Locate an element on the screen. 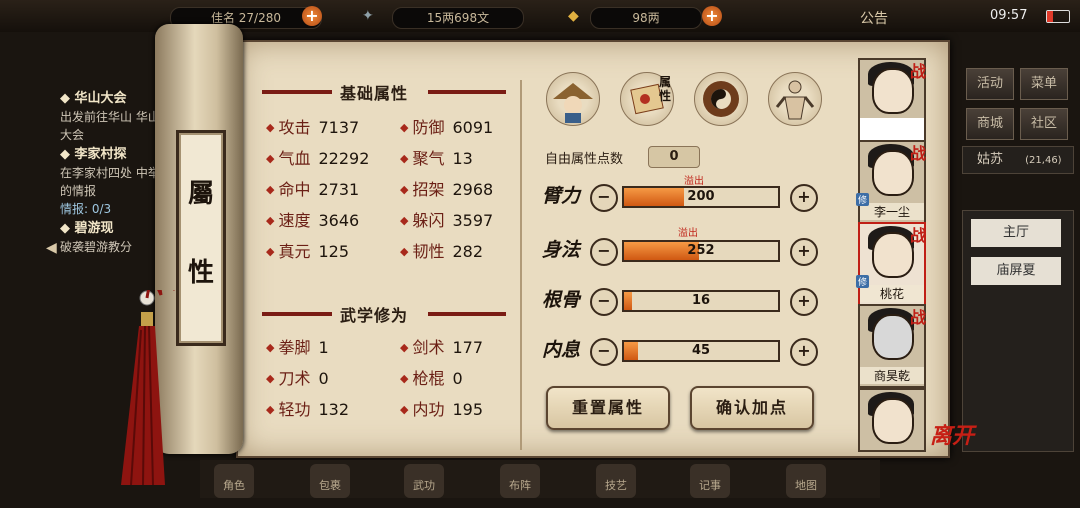 This screenshot has width=1080, height=508. decrease-agility-button: − is located at coordinates (604, 252).